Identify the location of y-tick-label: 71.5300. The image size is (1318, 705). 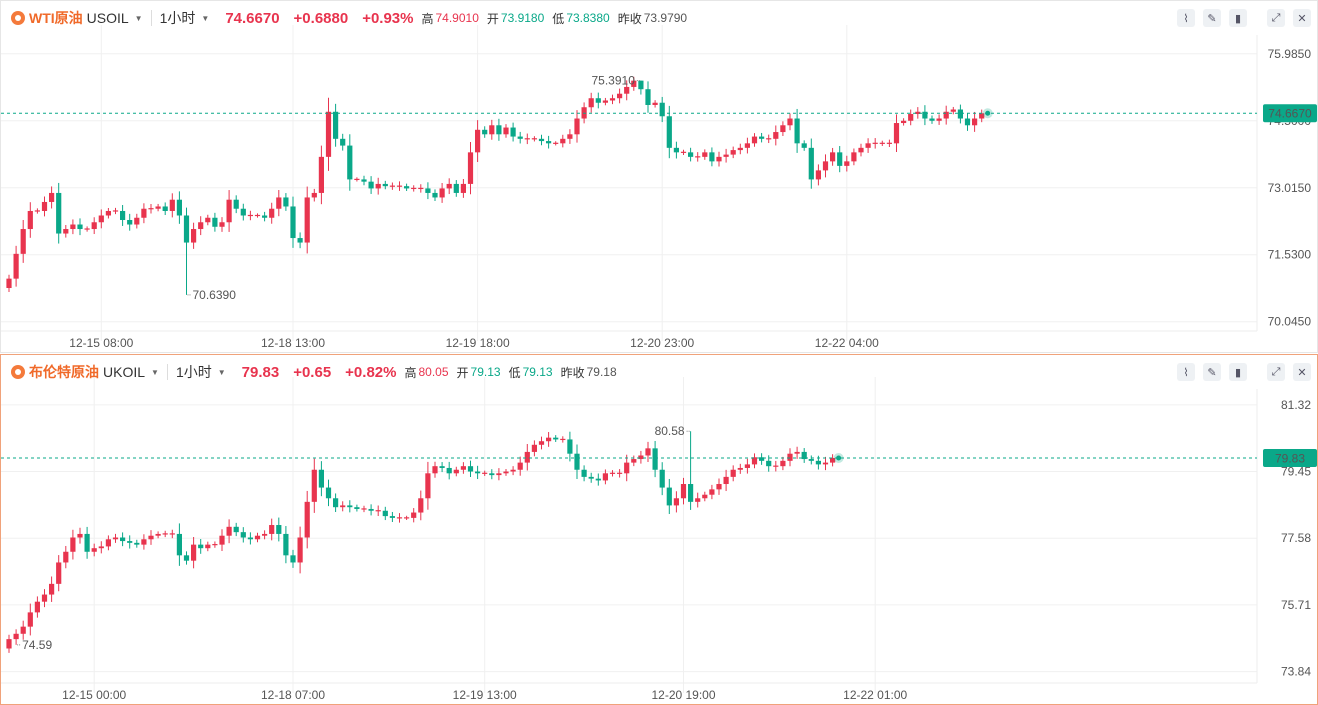
(1290, 255).